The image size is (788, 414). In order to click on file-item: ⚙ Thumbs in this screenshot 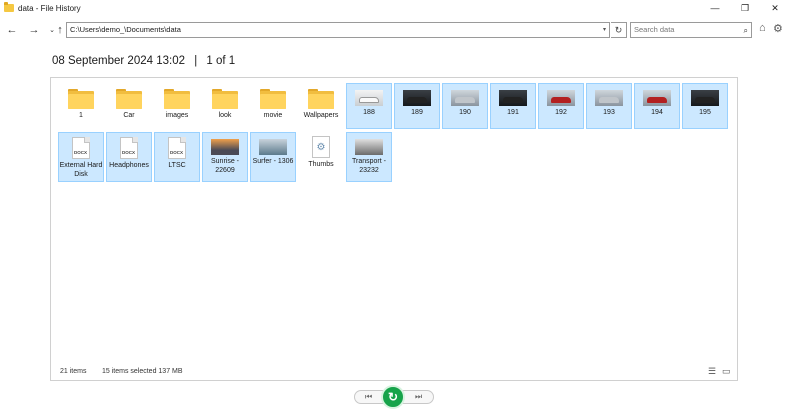, I will do `click(321, 157)`.